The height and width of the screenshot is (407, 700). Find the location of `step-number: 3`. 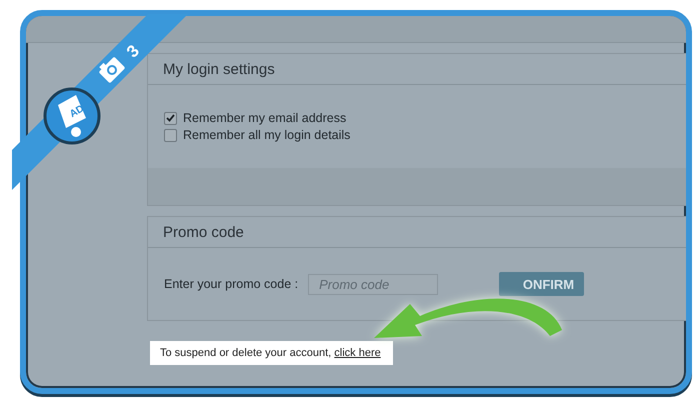

step-number: 3 is located at coordinates (133, 51).